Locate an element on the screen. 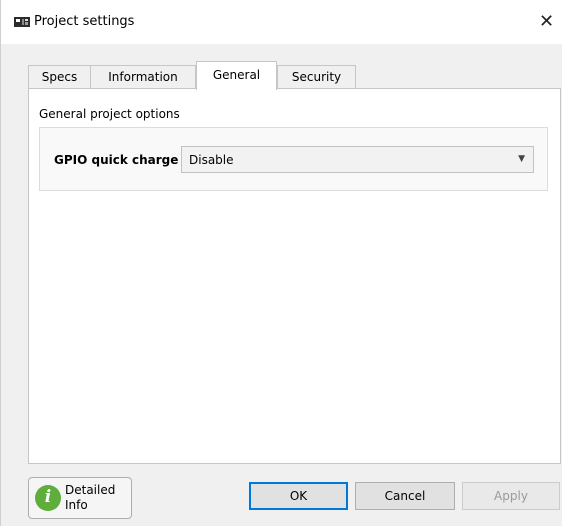 This screenshot has width=562, height=526. ok-button: OK is located at coordinates (298, 496).